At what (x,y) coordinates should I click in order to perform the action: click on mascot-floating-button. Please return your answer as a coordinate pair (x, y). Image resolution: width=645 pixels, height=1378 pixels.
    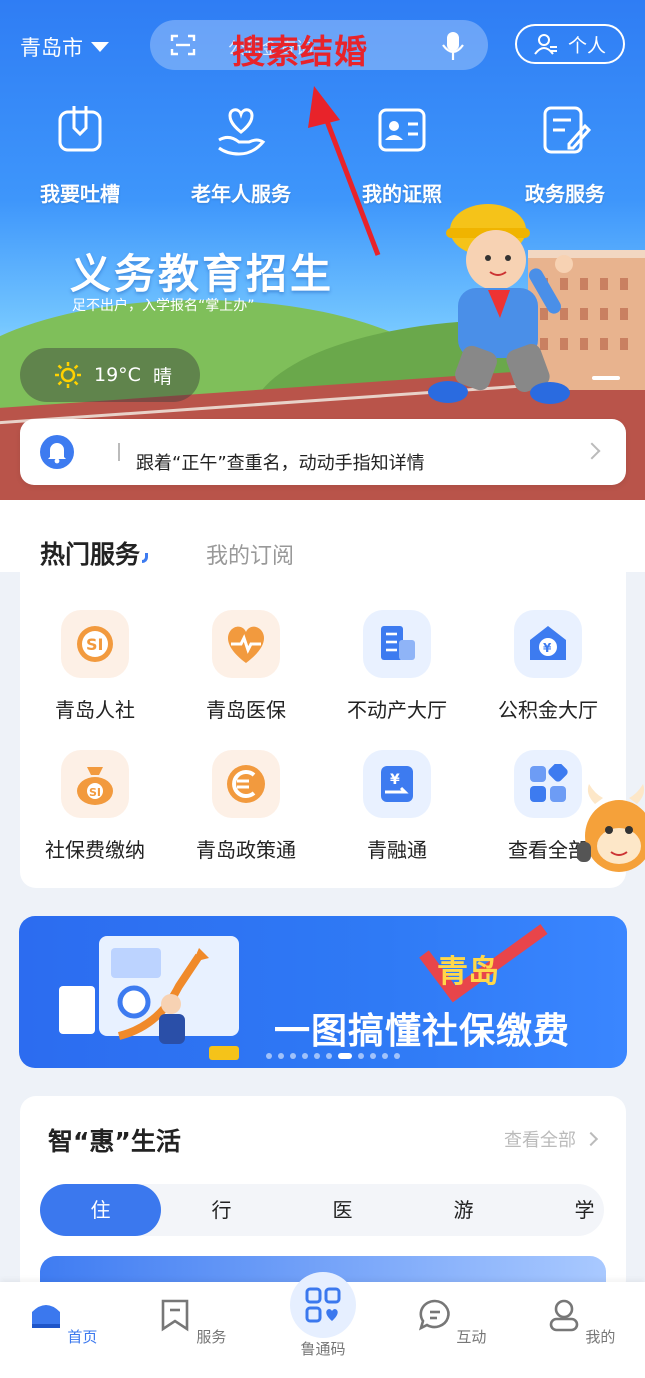
    Looking at the image, I should click on (610, 830).